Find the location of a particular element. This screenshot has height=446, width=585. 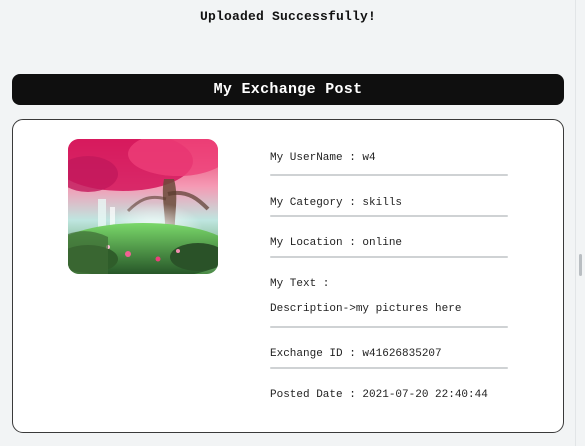

category-field: My Category : skills is located at coordinates (336, 203).